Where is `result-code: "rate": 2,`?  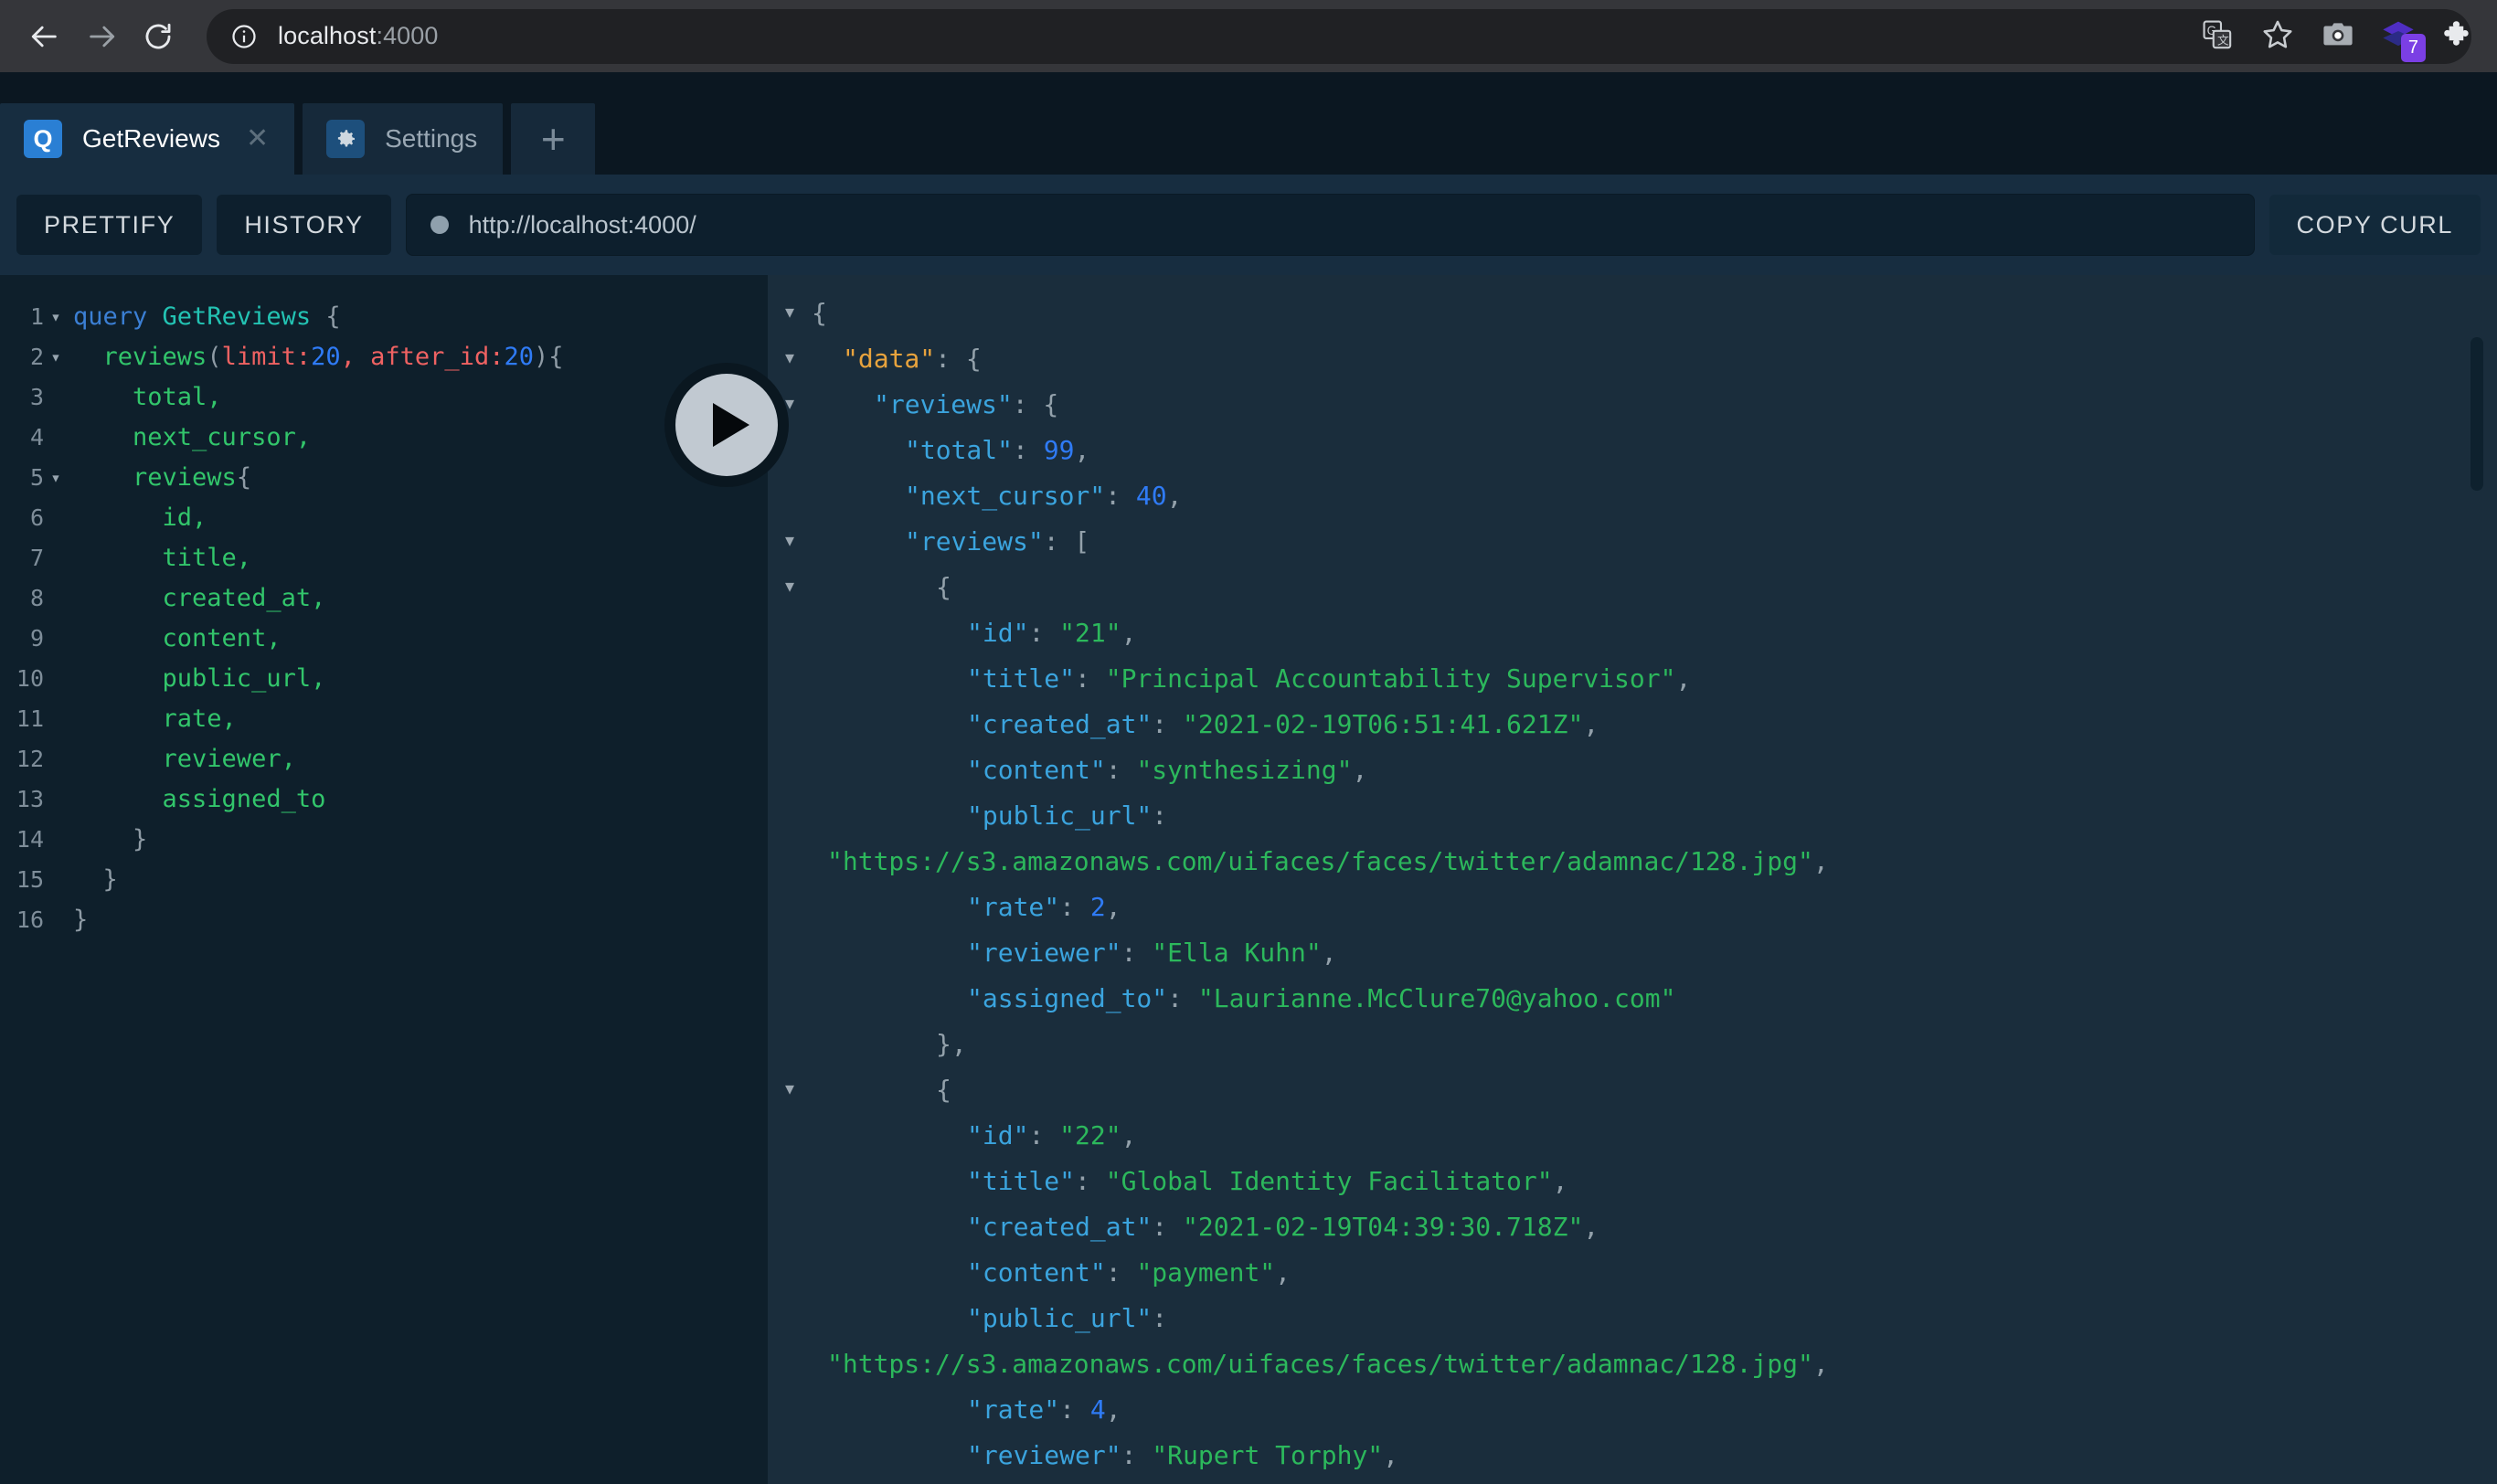
result-code: "rate": 2, is located at coordinates (966, 907).